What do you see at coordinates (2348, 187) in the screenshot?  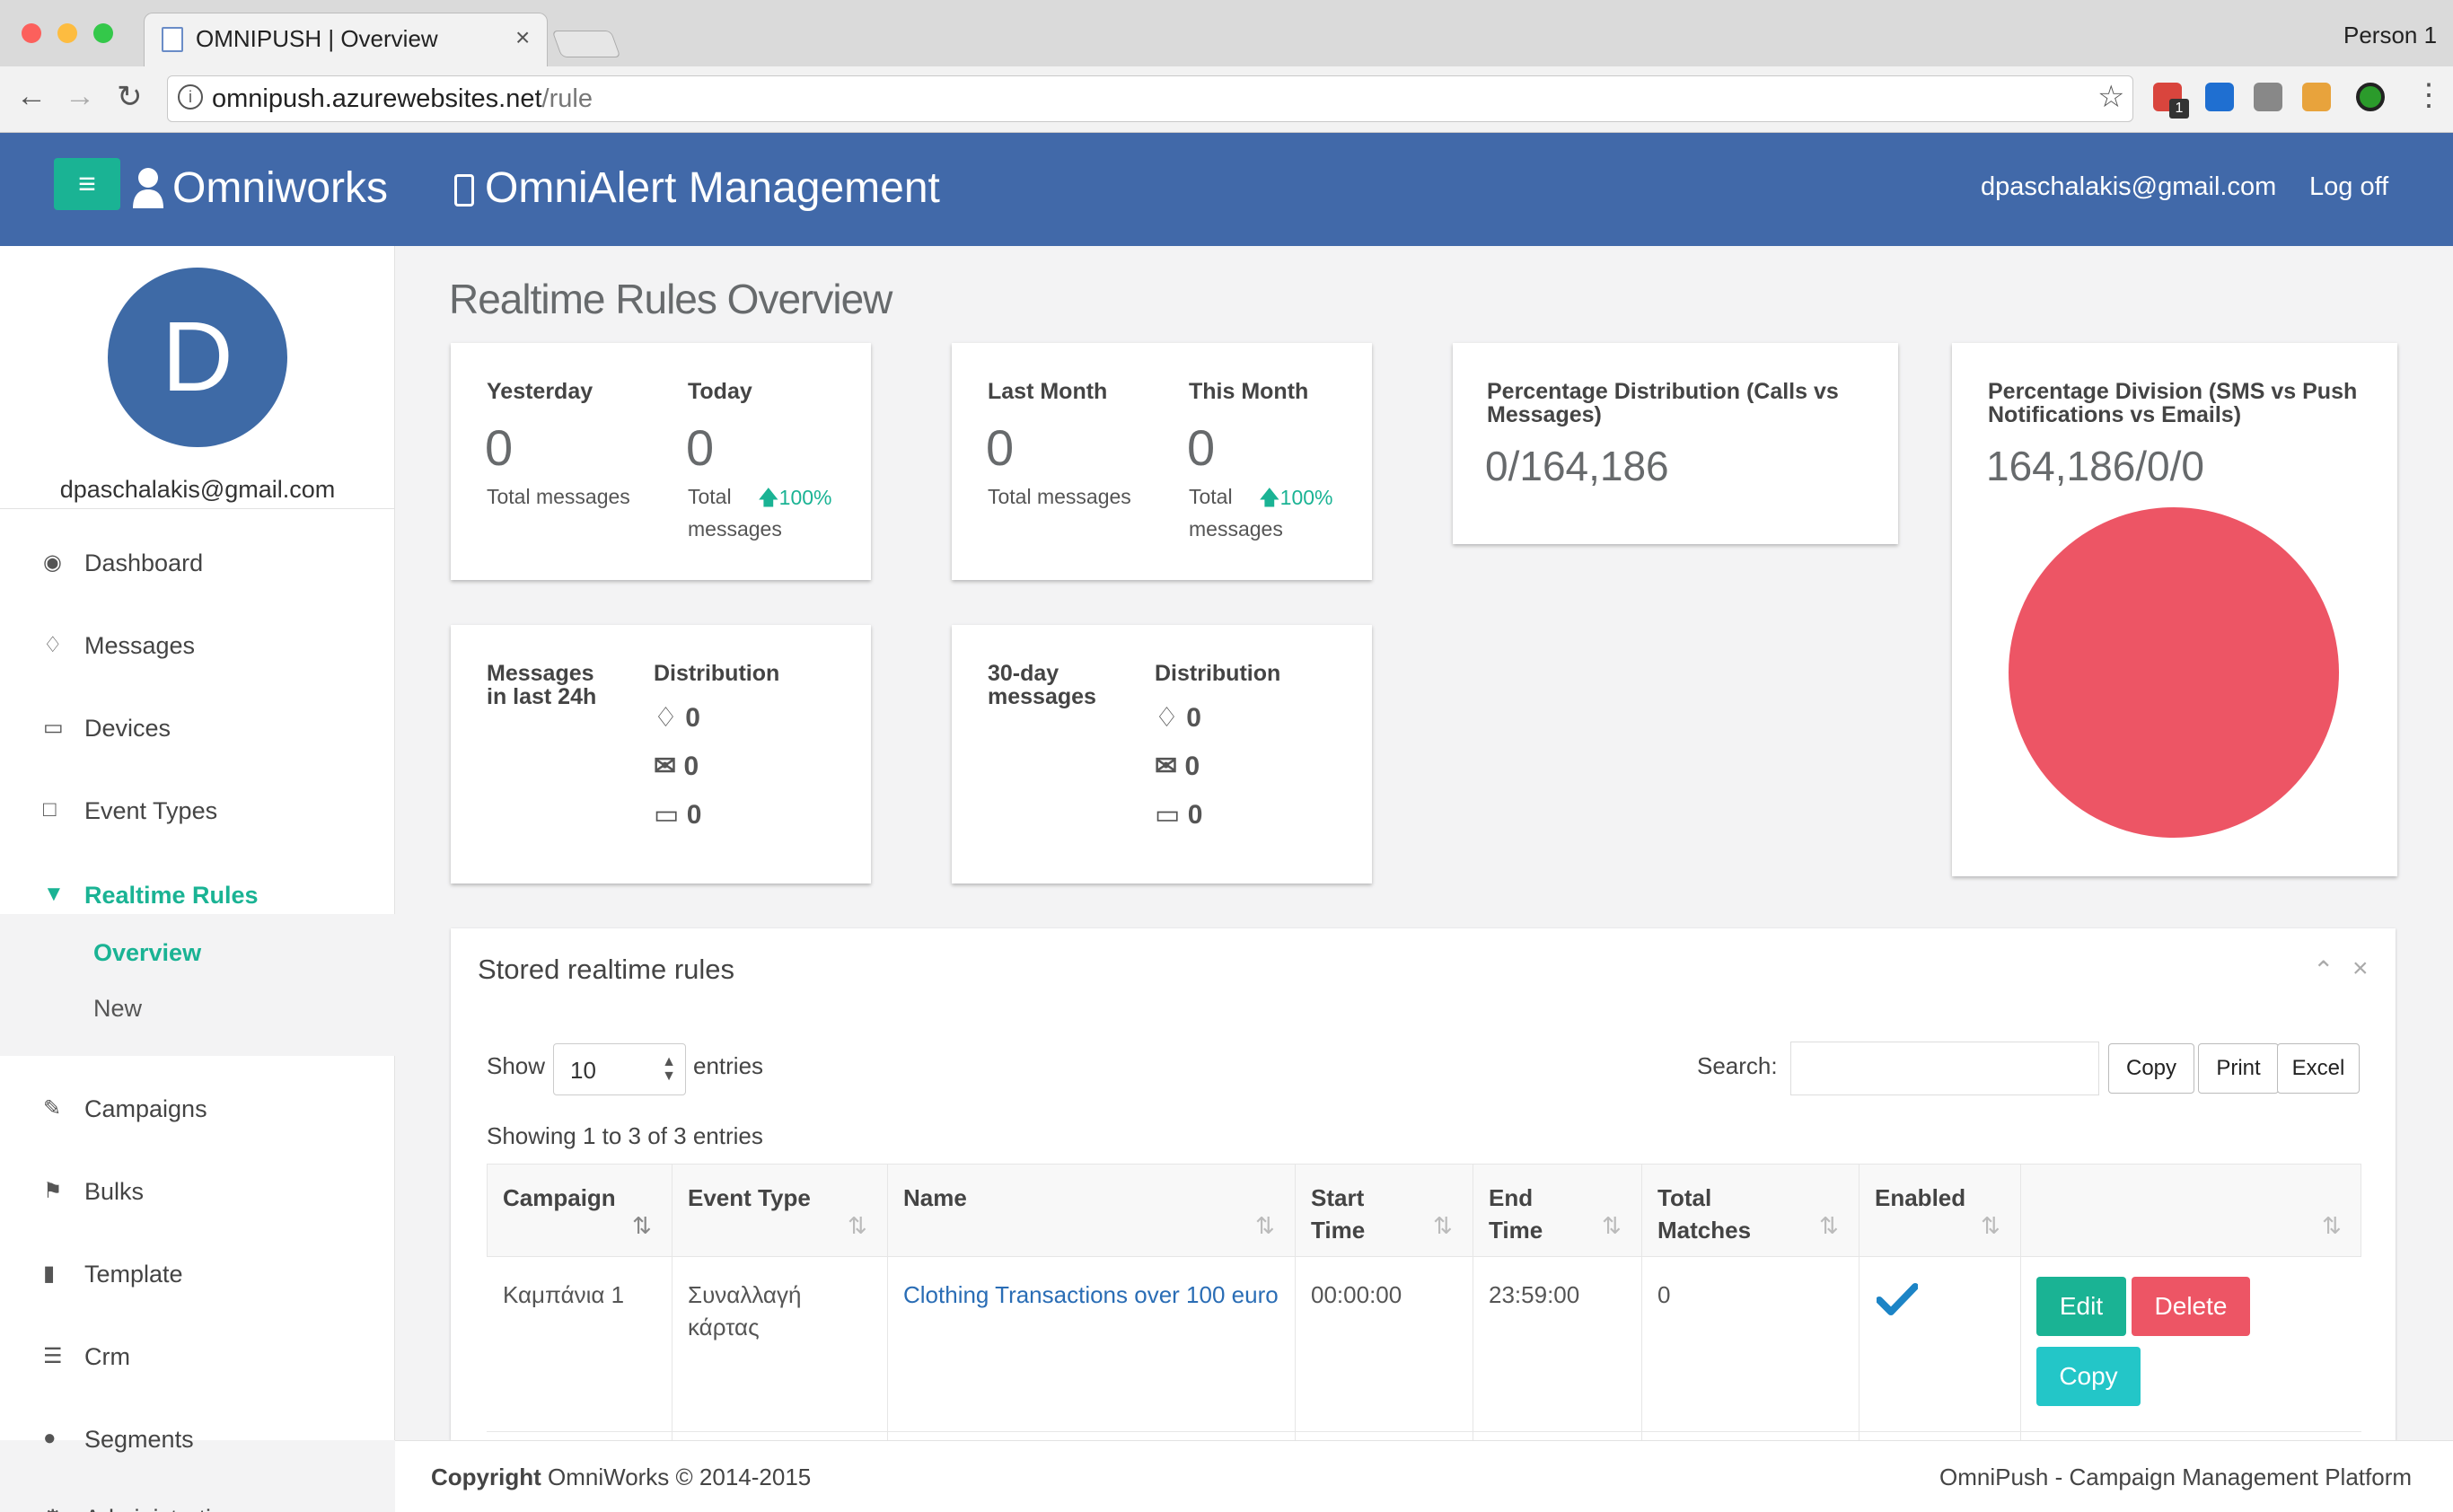 I see `logoff-link: Log off` at bounding box center [2348, 187].